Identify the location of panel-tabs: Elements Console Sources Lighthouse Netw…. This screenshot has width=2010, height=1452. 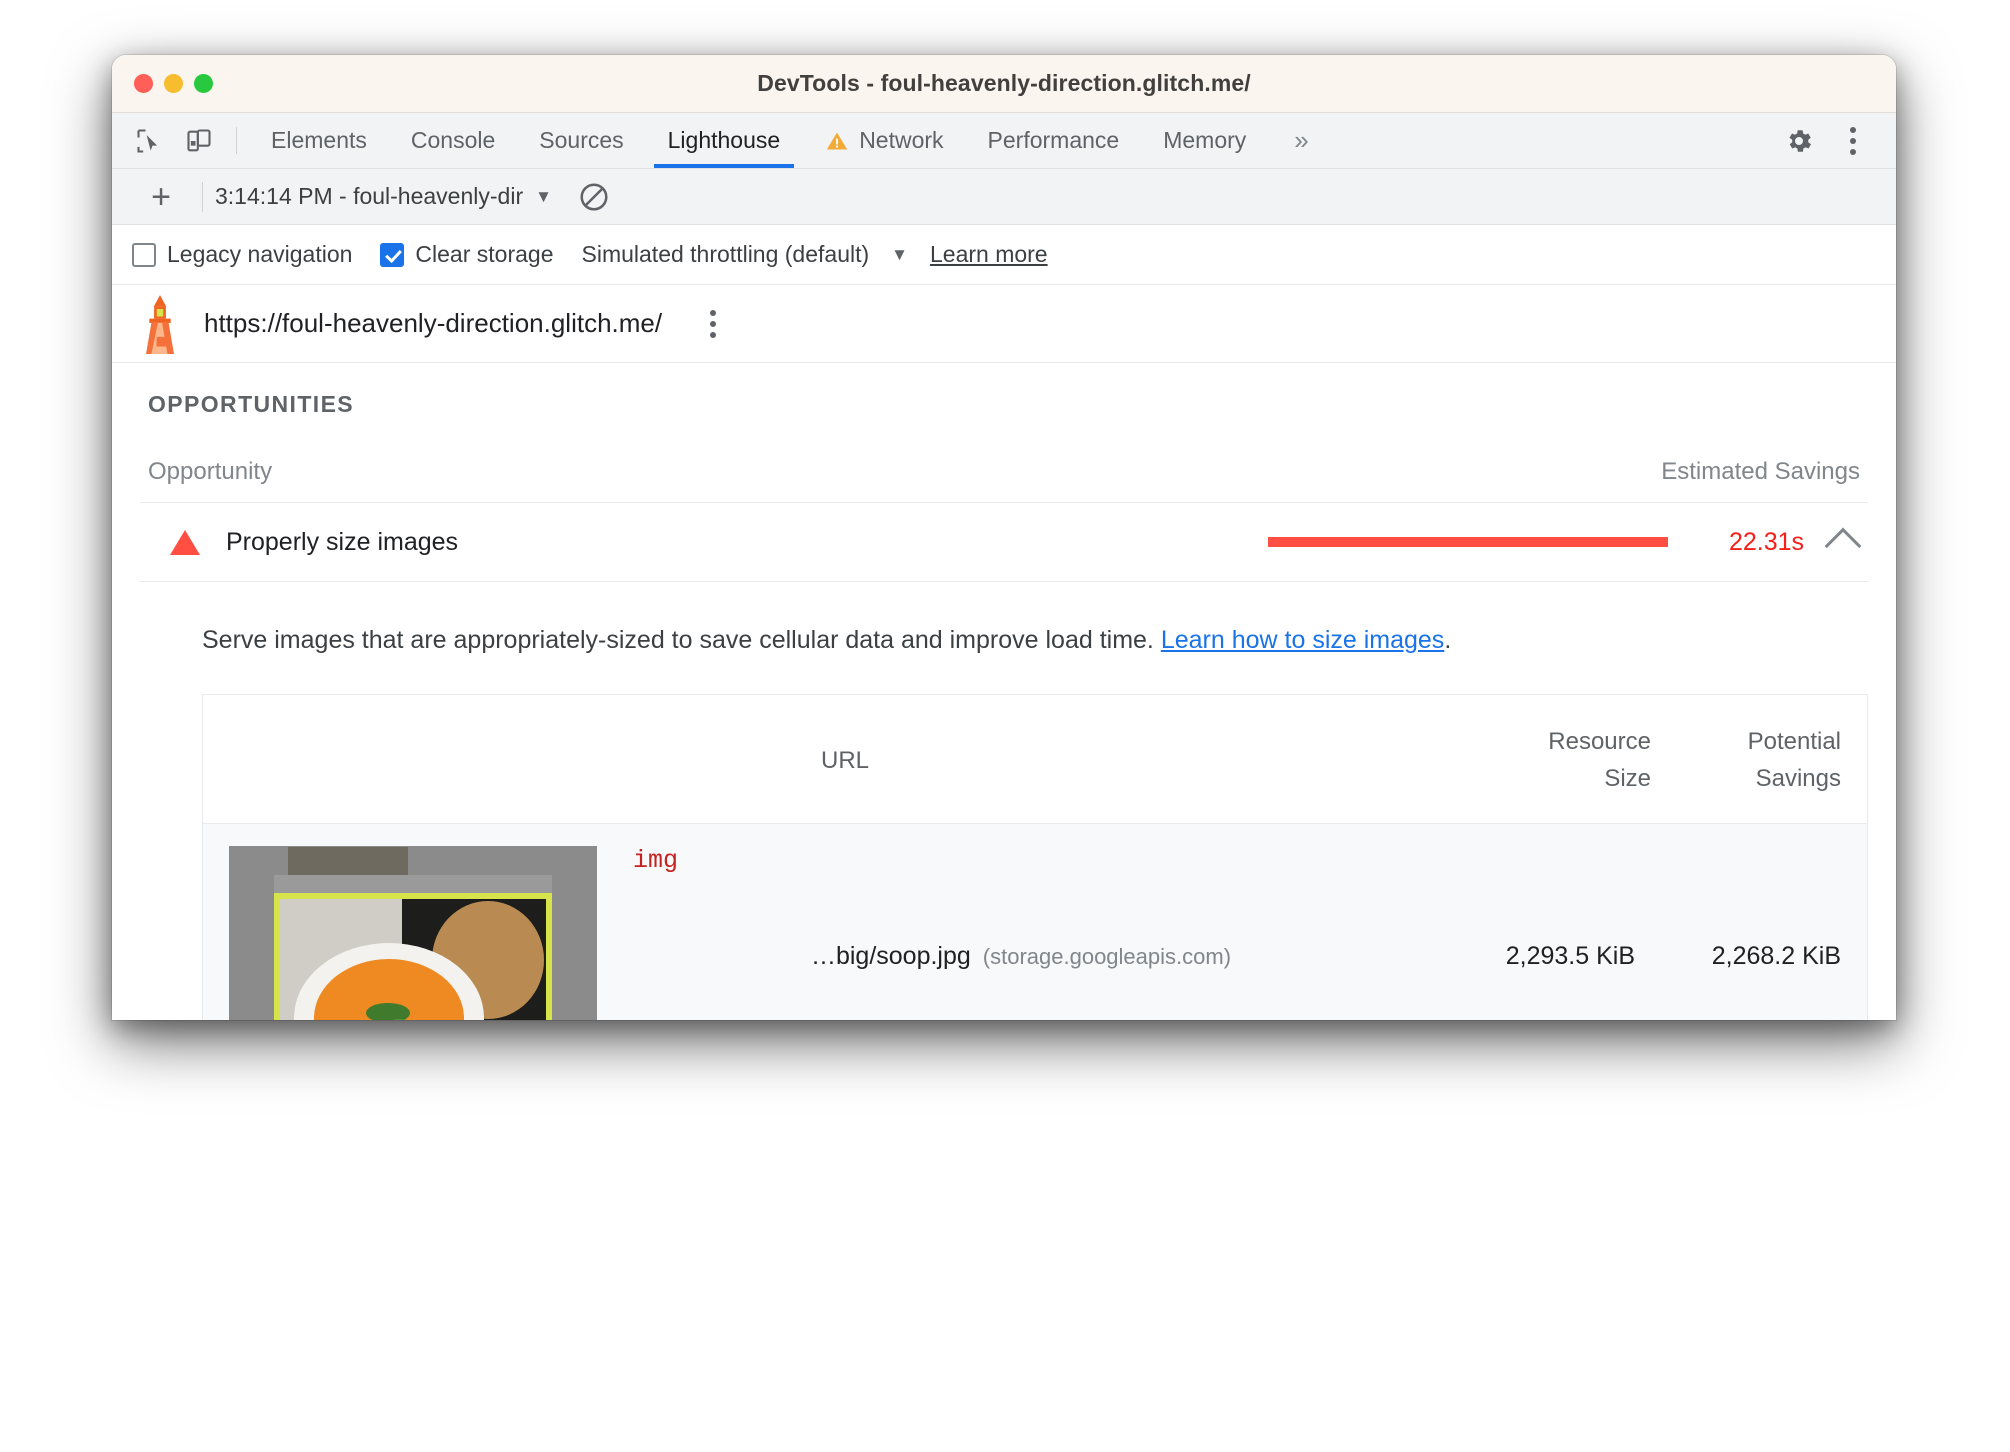
(792, 140).